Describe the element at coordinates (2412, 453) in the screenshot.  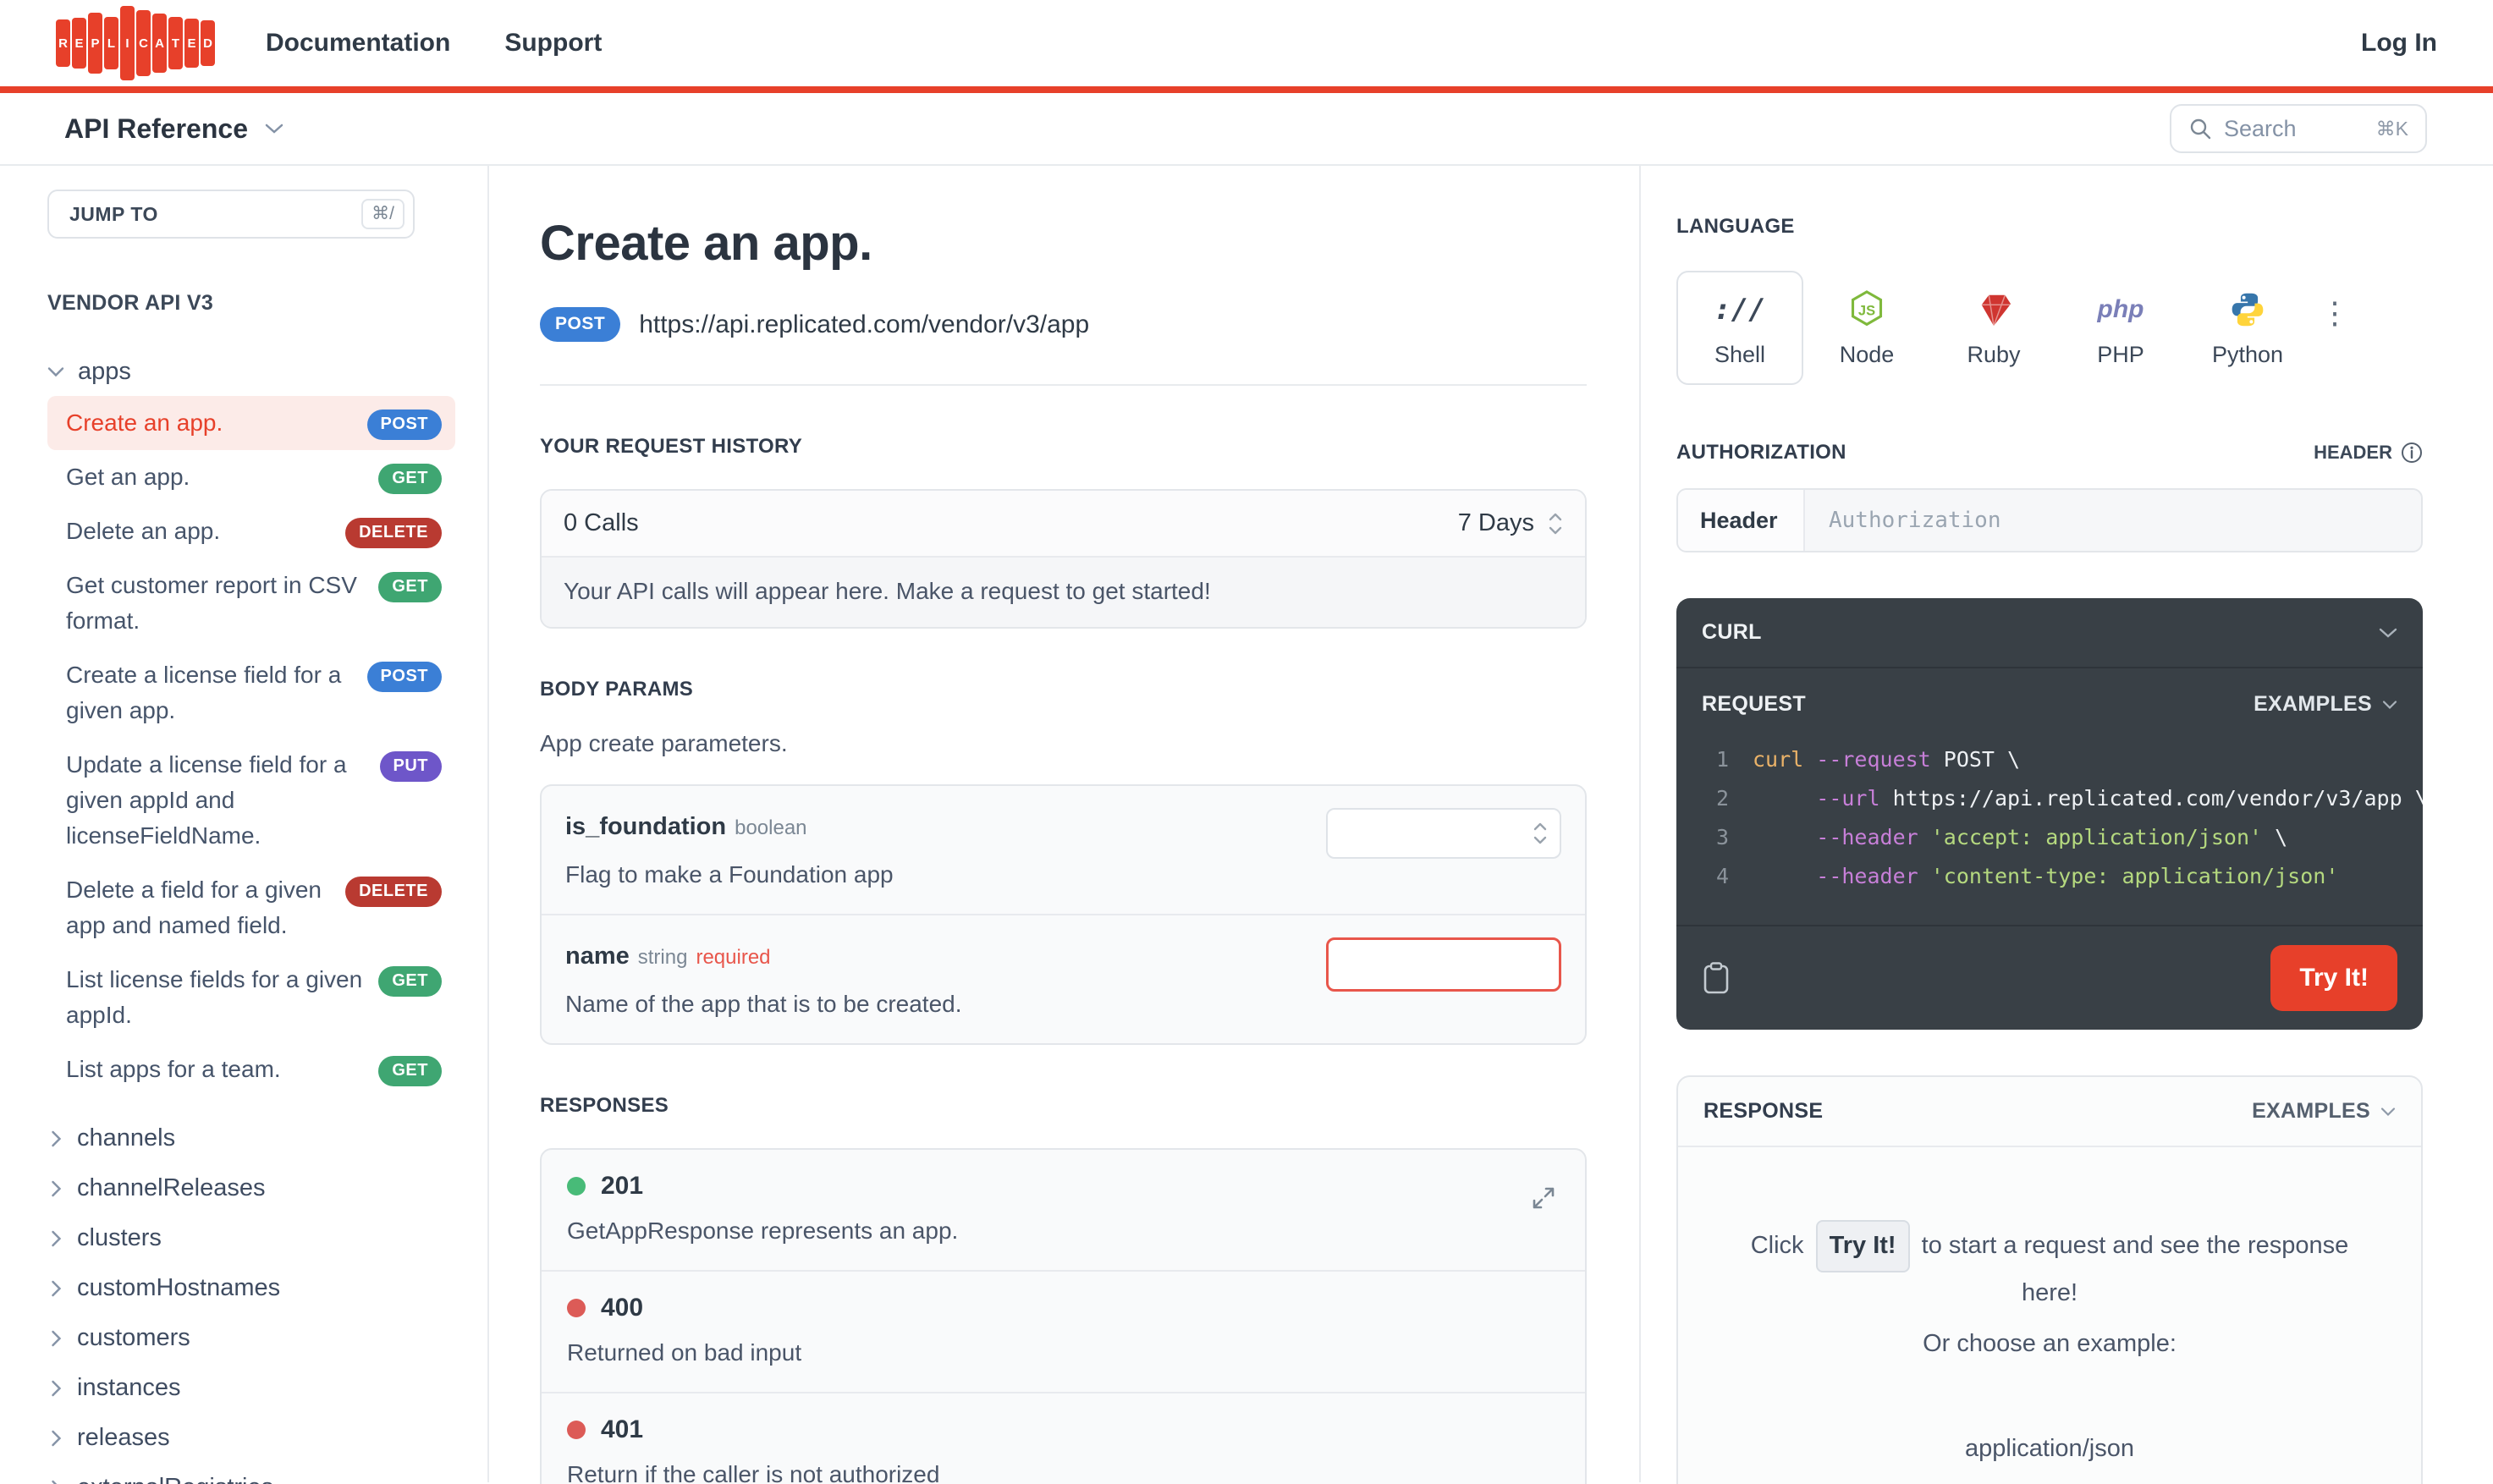
I see `info-icon` at that location.